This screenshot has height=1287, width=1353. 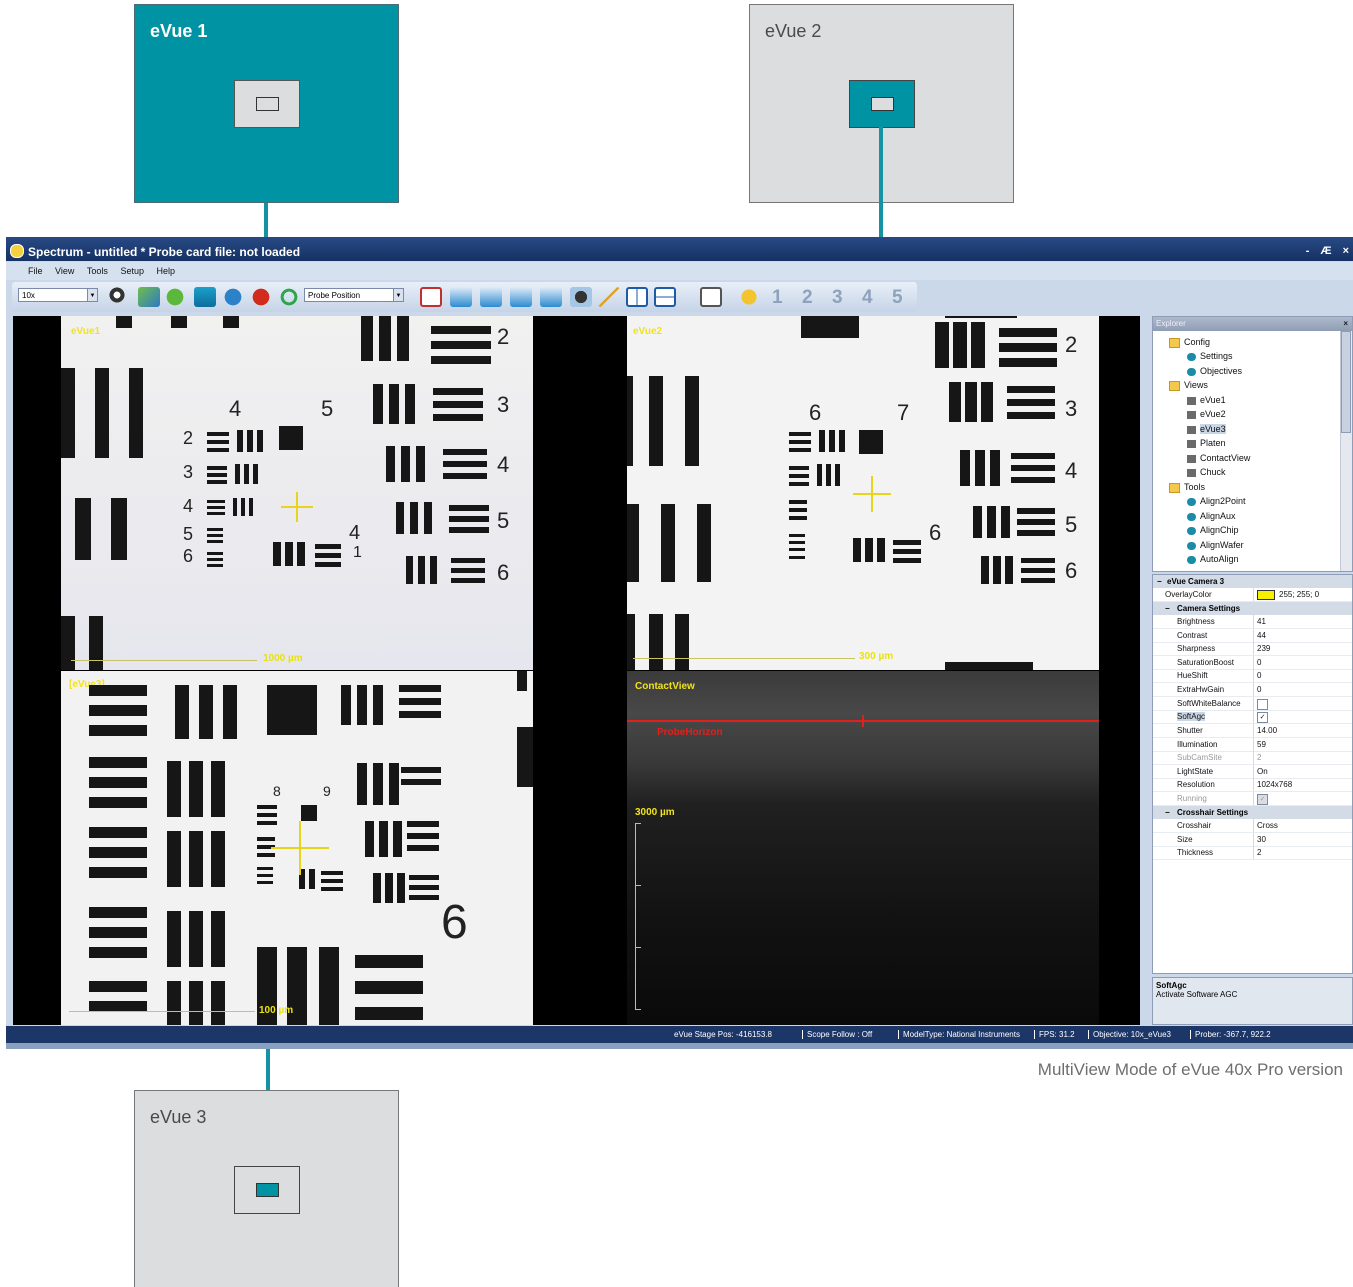 I want to click on property-row-resolution: Resolution 1024x768, so click(x=1252, y=785).